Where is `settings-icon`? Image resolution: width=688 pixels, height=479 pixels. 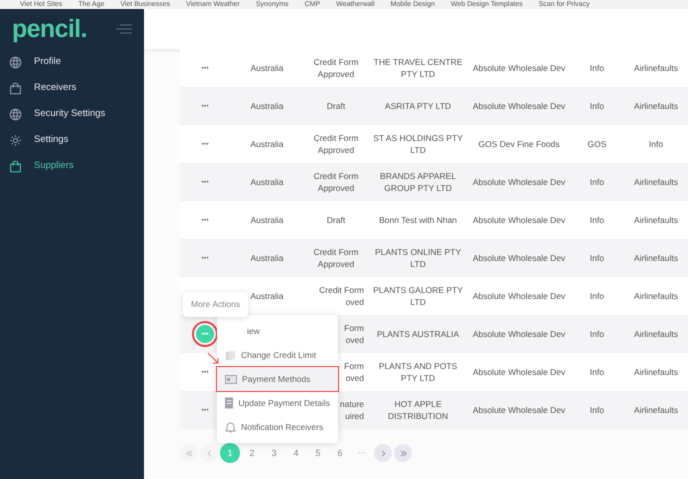 settings-icon is located at coordinates (15, 140).